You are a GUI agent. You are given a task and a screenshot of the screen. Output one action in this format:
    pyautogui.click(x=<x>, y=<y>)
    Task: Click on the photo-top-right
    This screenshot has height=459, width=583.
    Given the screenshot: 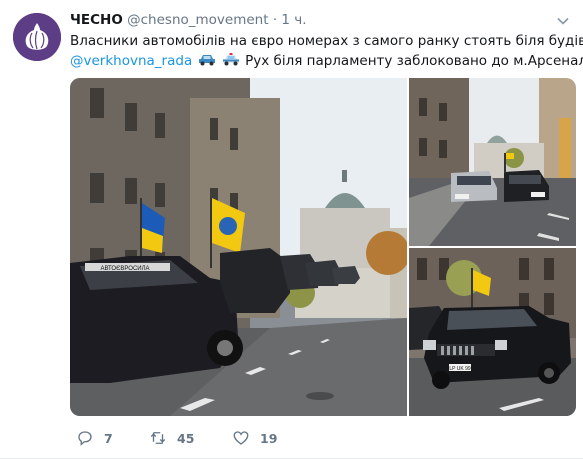 What is the action you would take?
    pyautogui.click(x=492, y=162)
    